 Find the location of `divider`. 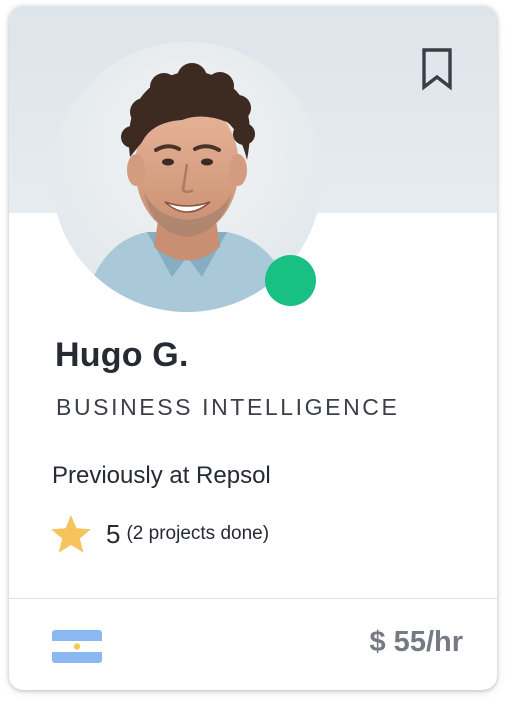

divider is located at coordinates (253, 598).